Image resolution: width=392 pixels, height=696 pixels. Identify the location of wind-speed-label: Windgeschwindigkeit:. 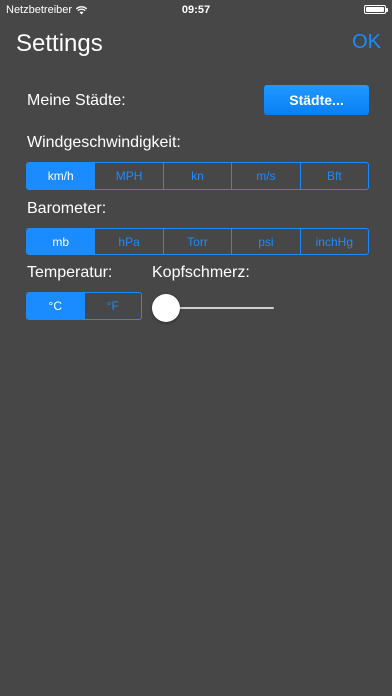
(104, 142).